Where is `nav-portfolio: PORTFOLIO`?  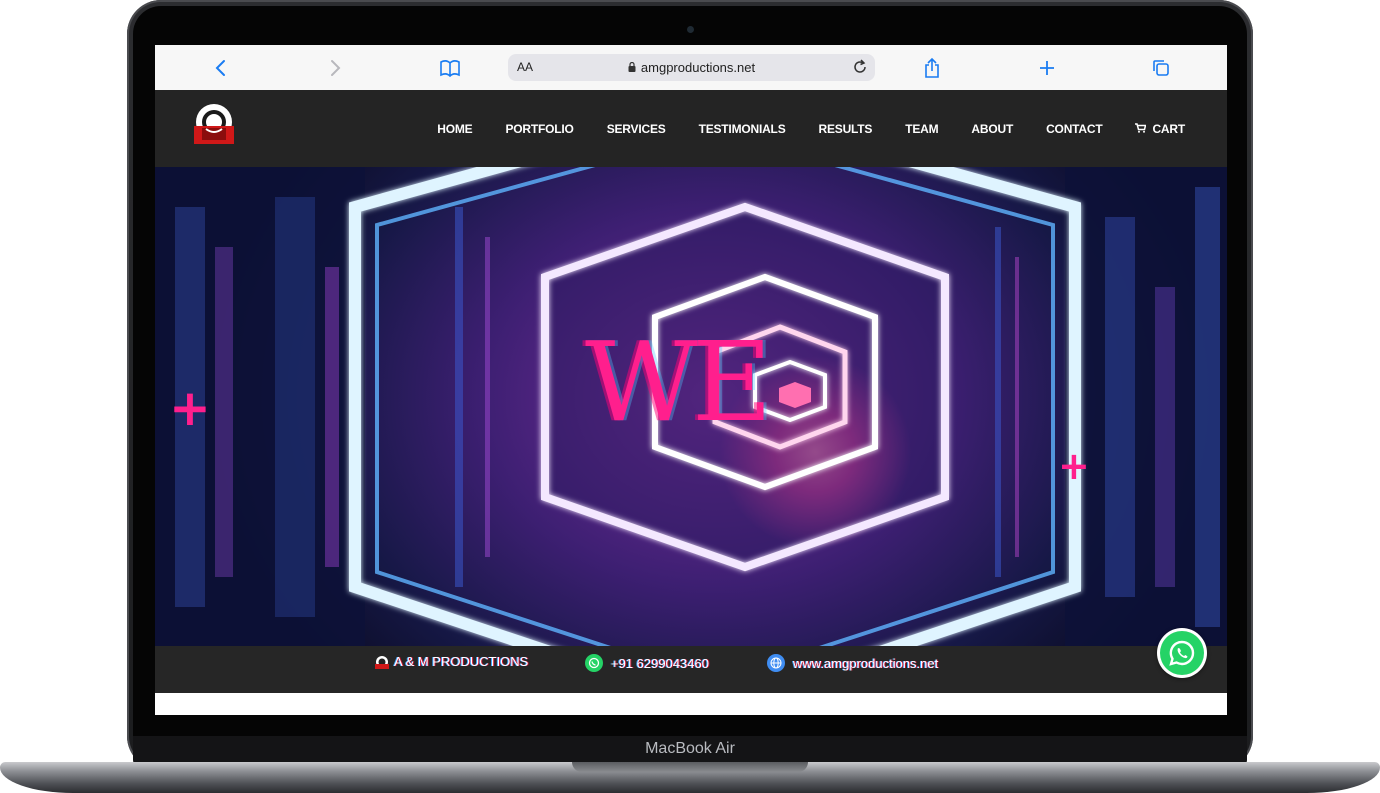 nav-portfolio: PORTFOLIO is located at coordinates (539, 129).